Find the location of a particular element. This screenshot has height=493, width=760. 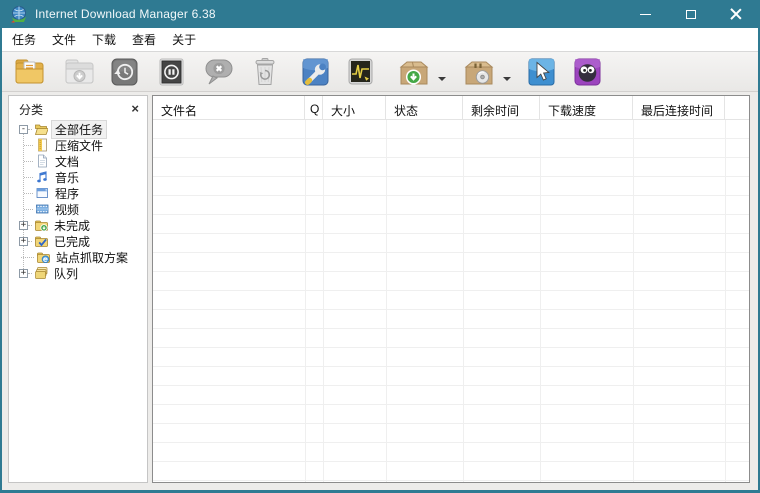

tree-item-documents: 文档 is located at coordinates (78, 161).